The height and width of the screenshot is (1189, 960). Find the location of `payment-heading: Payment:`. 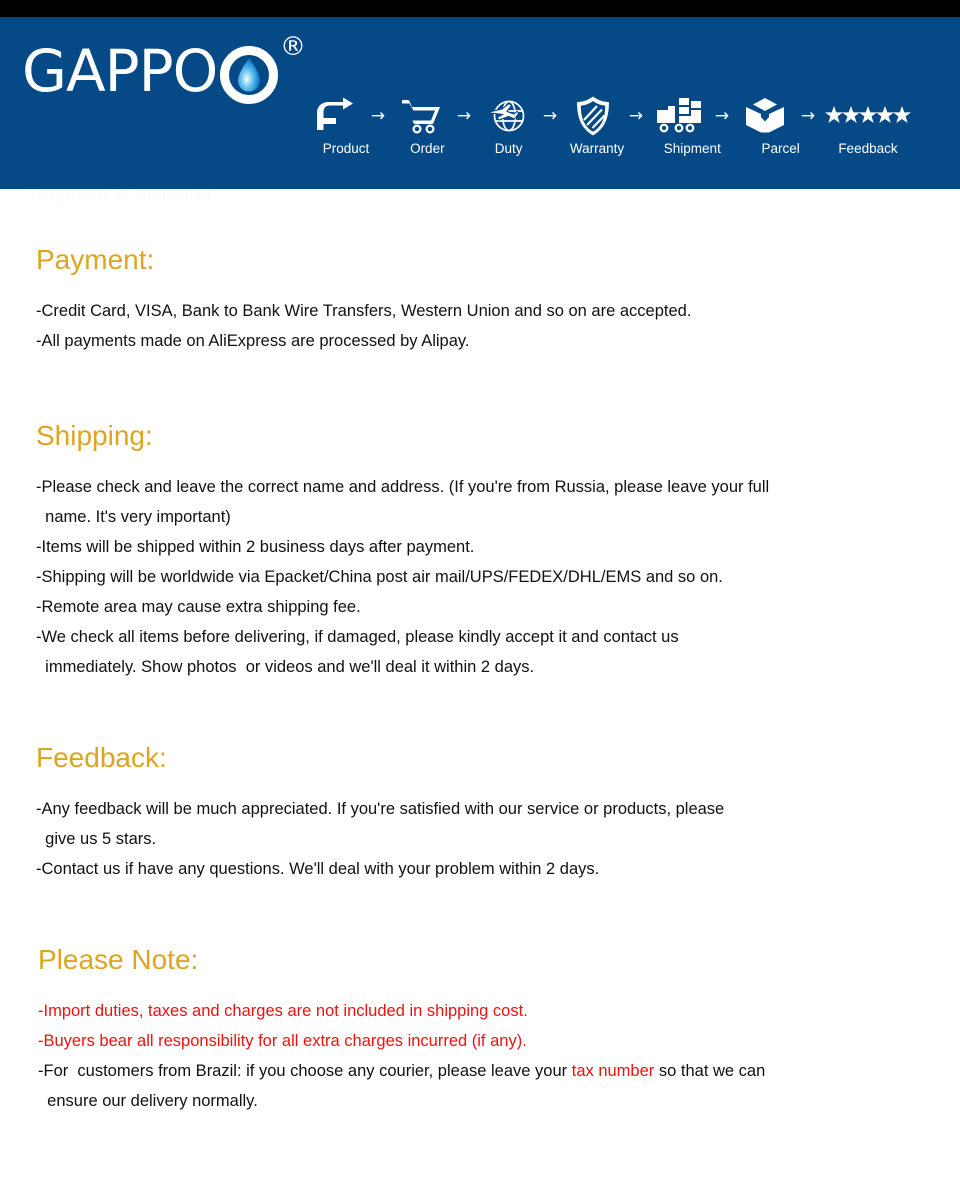

payment-heading: Payment: is located at coordinates (95, 259).